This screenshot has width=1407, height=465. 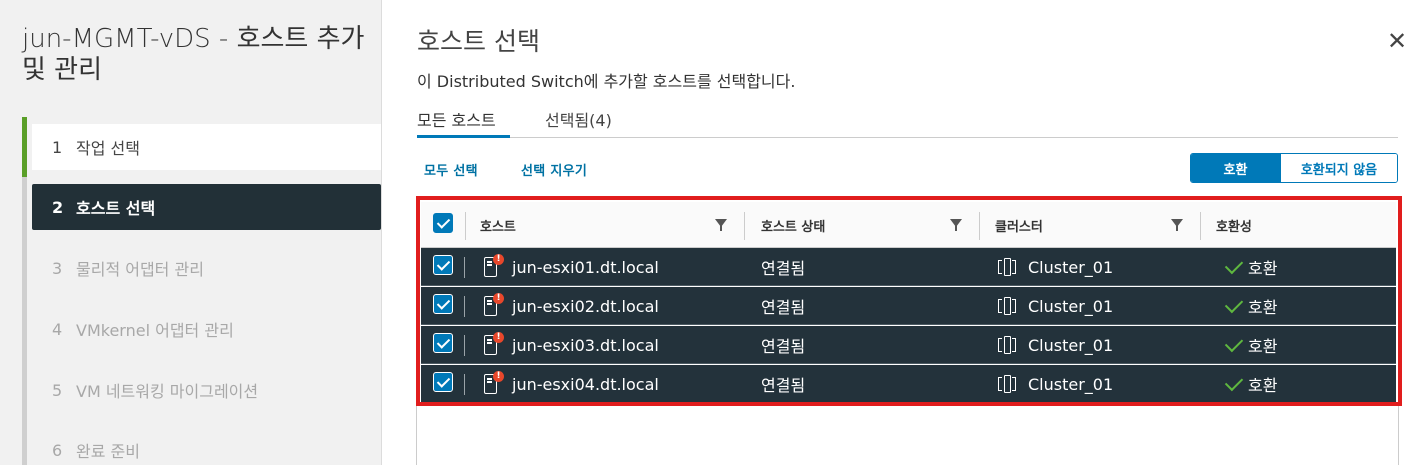 I want to click on table-row: ! jun-esxi04.dt.local 연결됨 Cluster_01 호환, so click(x=908, y=384).